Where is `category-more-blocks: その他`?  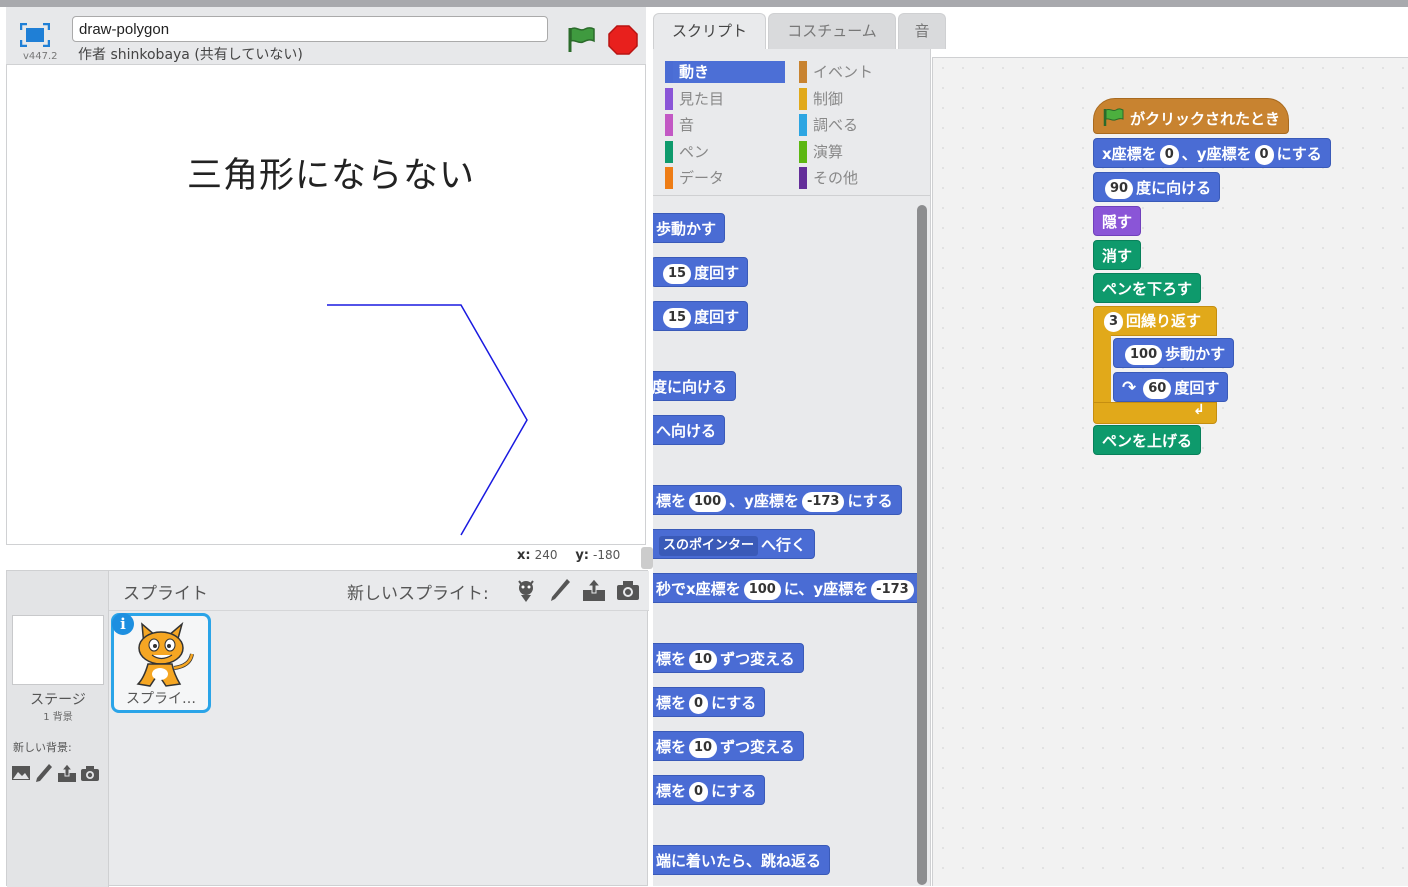
category-more-blocks: その他 is located at coordinates (828, 178).